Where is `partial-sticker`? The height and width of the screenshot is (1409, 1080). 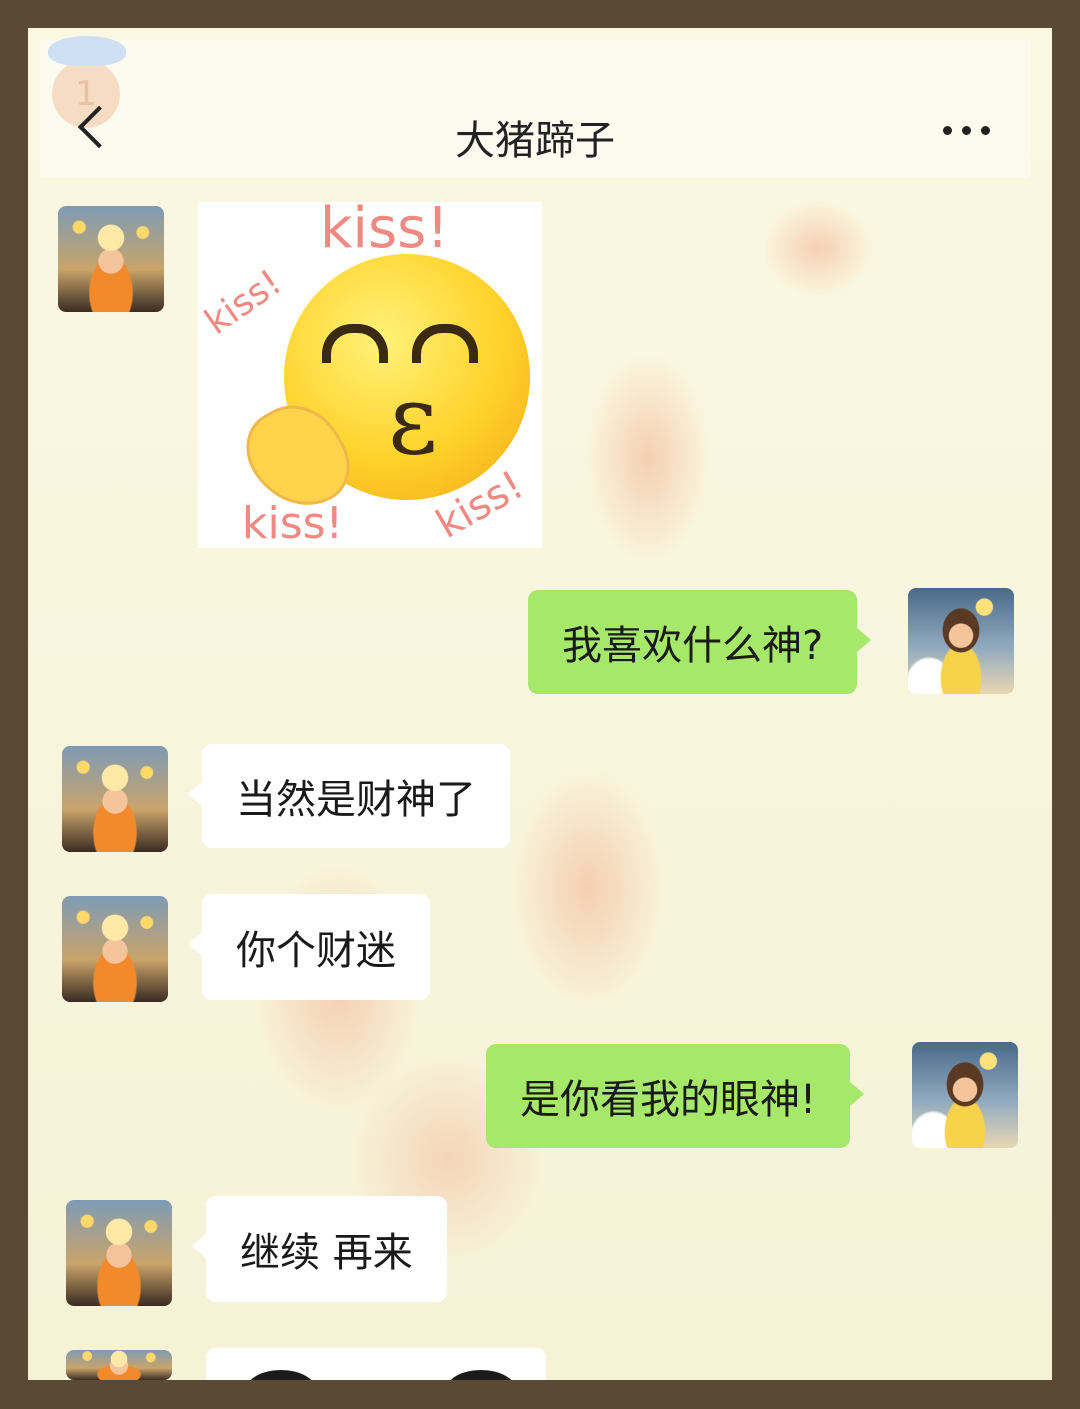
partial-sticker is located at coordinates (376, 1364).